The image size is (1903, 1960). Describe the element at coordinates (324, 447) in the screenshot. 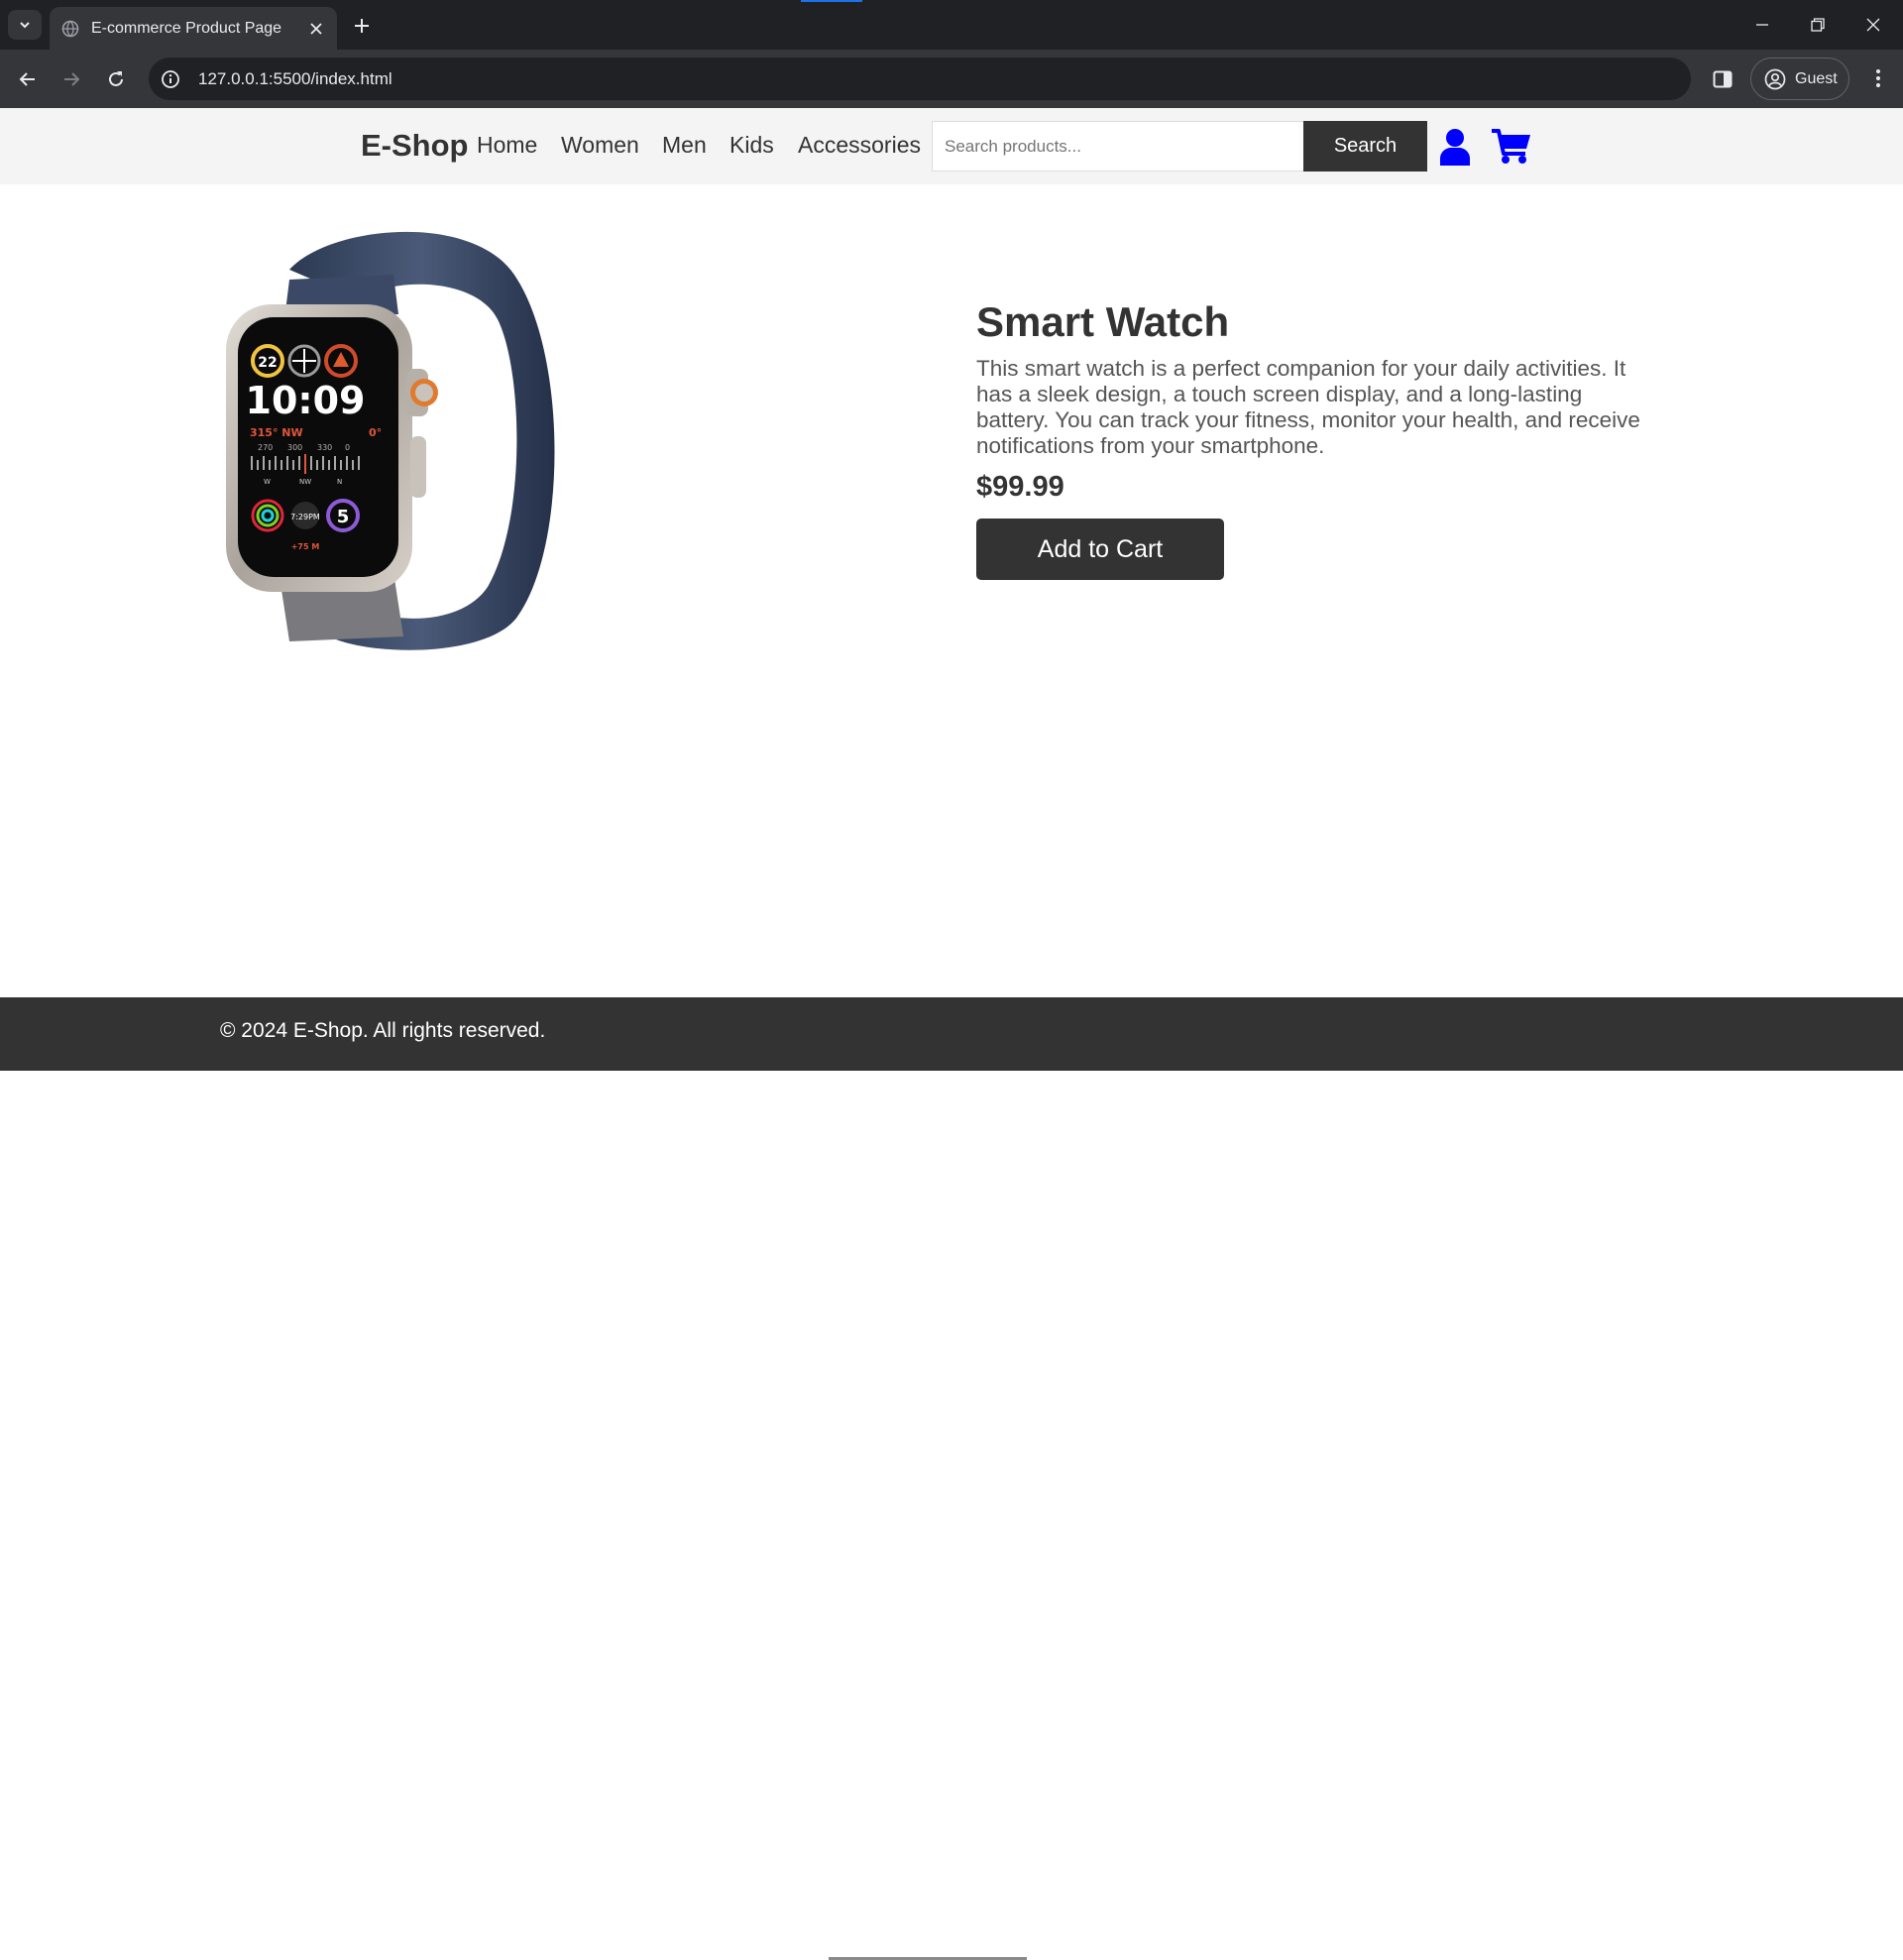

I see `compass-label-330: 330` at that location.